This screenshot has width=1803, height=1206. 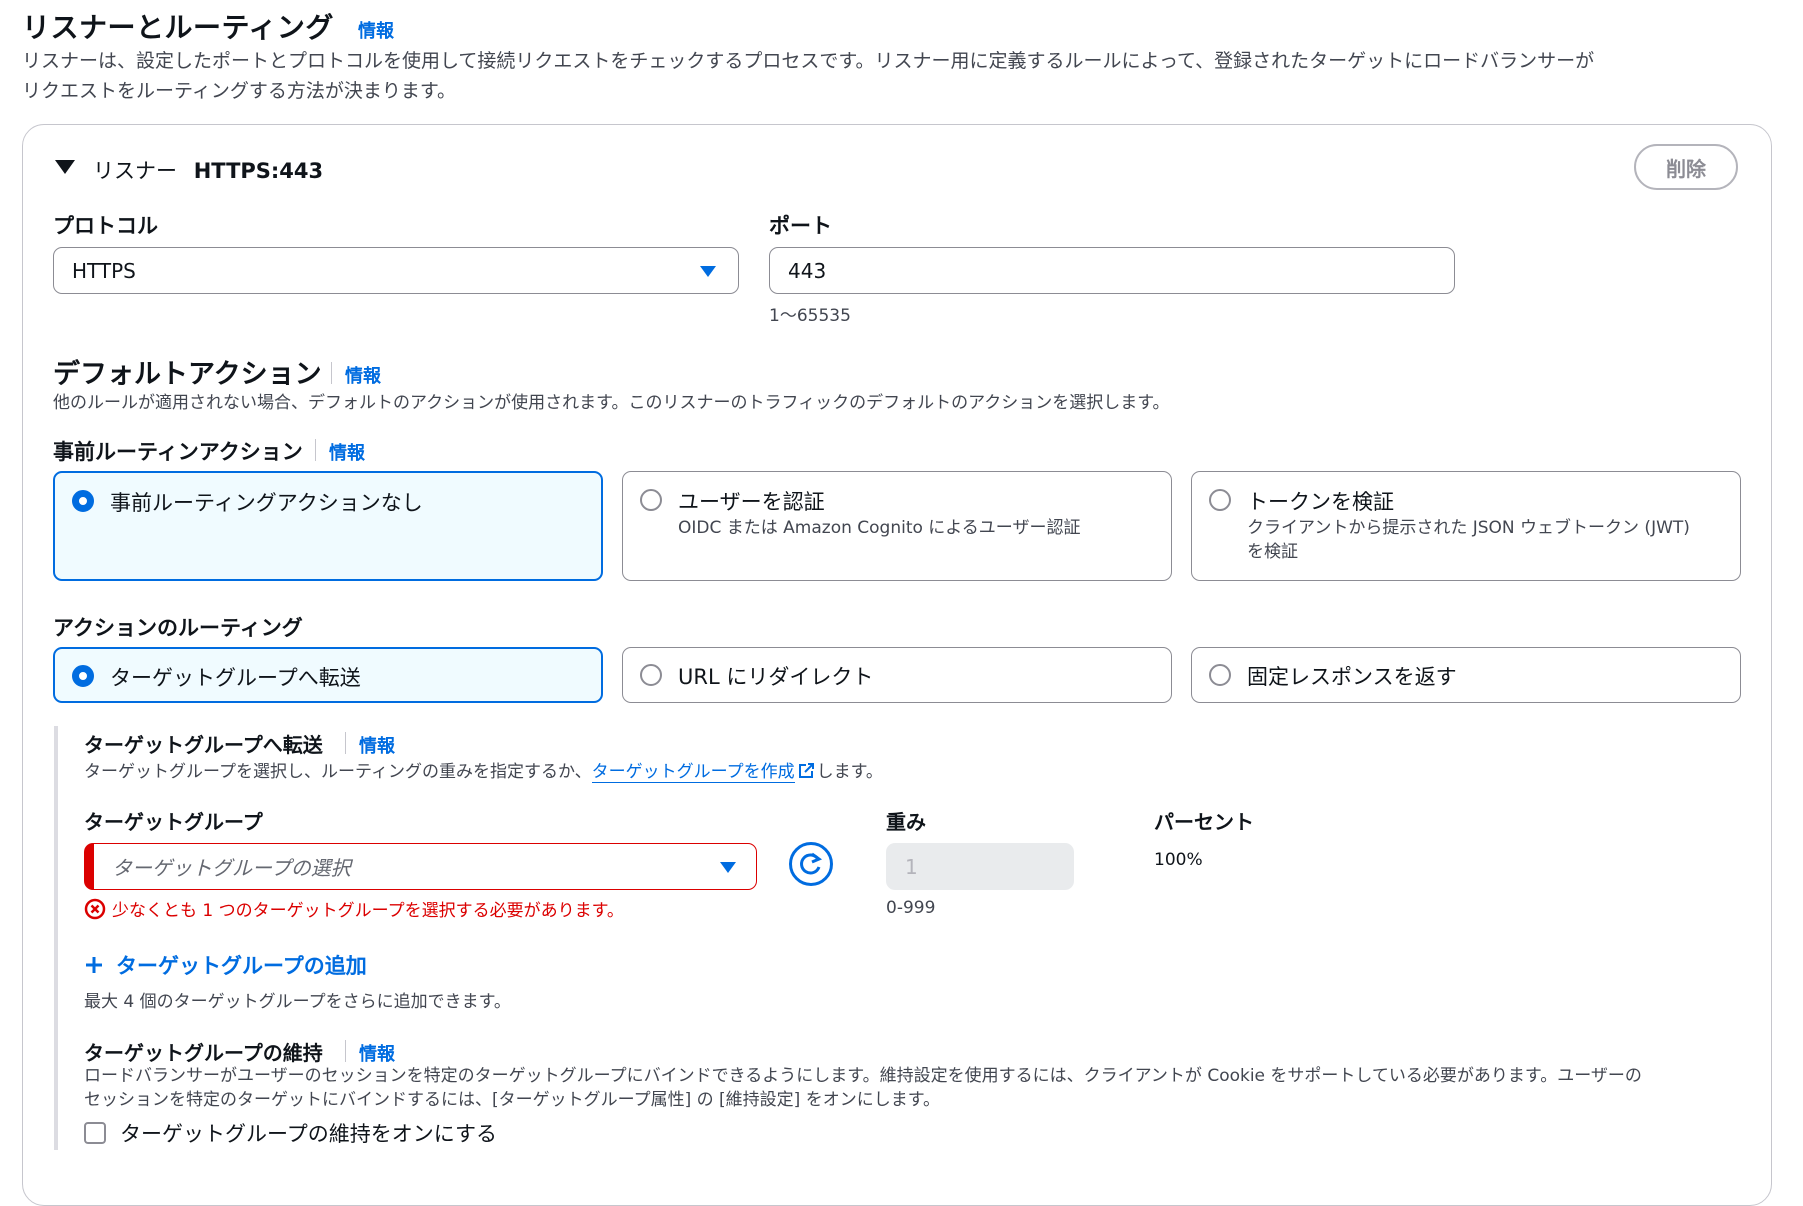 I want to click on target-group-label: ターゲットグループ, so click(x=173, y=822).